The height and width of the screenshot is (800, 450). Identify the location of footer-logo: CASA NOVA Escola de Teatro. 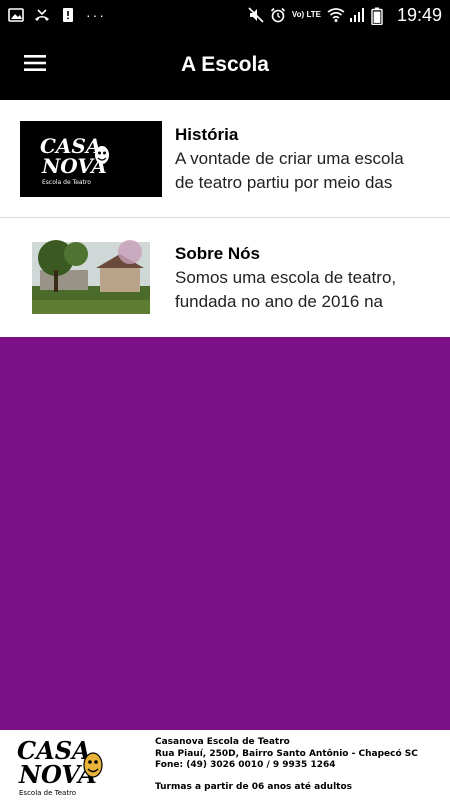
(65, 765).